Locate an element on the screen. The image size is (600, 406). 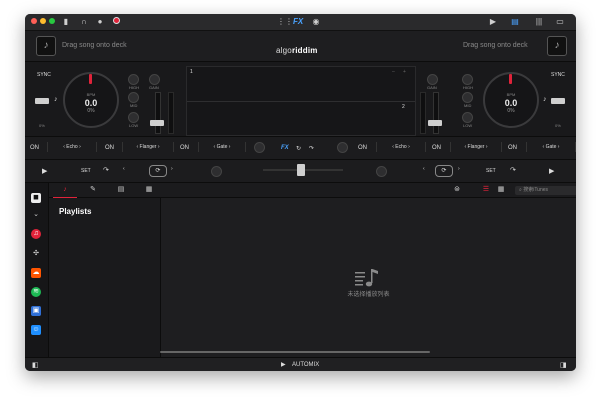
horizontal-scrollbar is located at coordinates (295, 352).